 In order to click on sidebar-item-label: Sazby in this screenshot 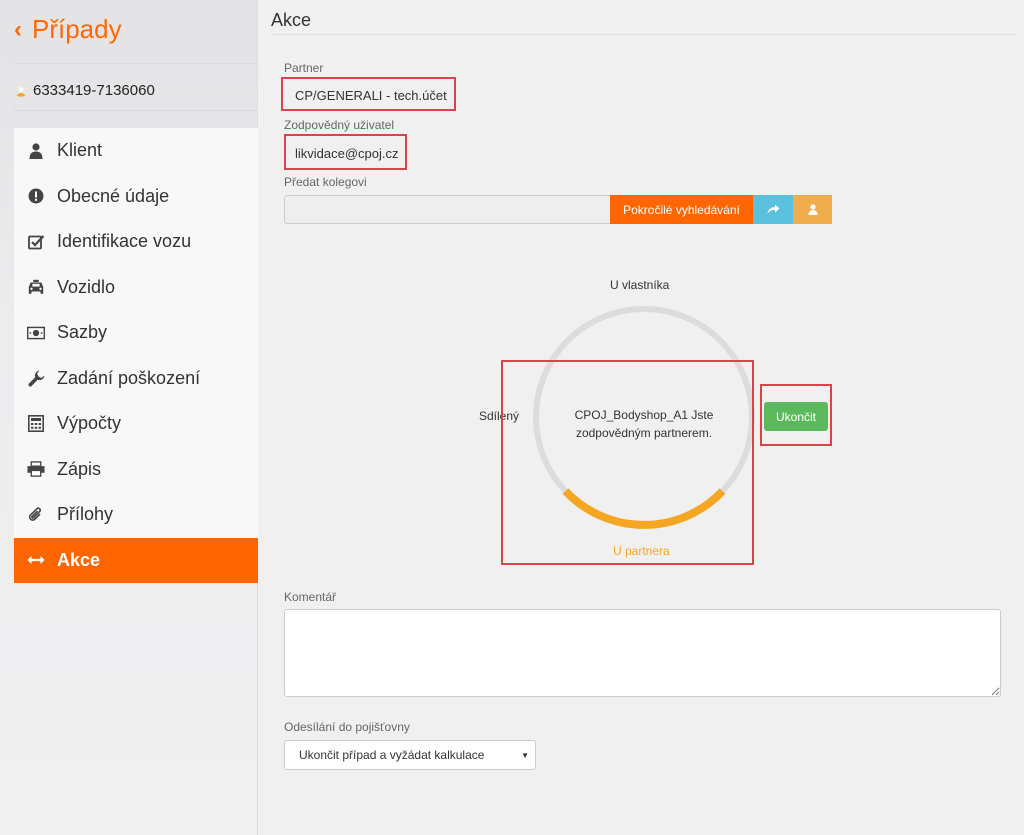, I will do `click(82, 332)`.